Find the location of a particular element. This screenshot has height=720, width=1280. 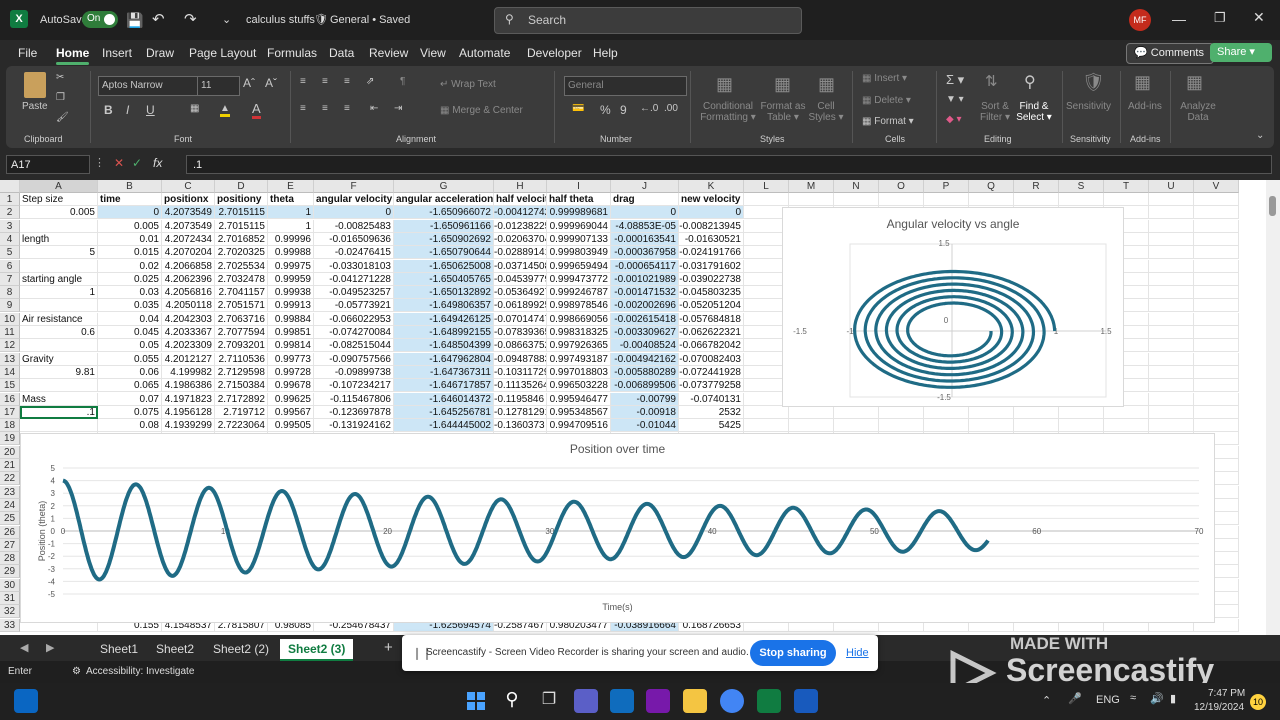

row-header: 33 is located at coordinates (10, 625).